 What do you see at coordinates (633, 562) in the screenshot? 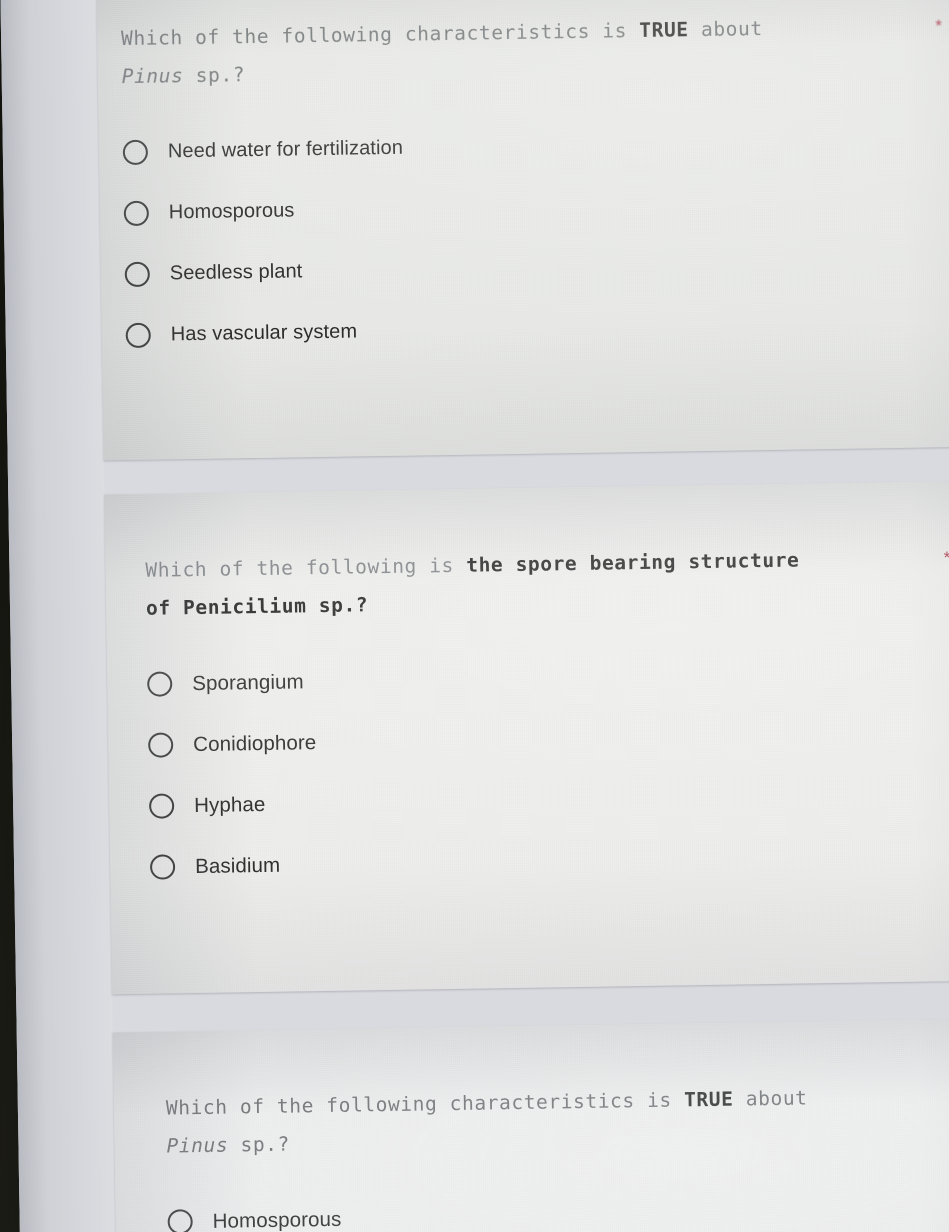
I see `question-2-emphasis: the spore bearing structure` at bounding box center [633, 562].